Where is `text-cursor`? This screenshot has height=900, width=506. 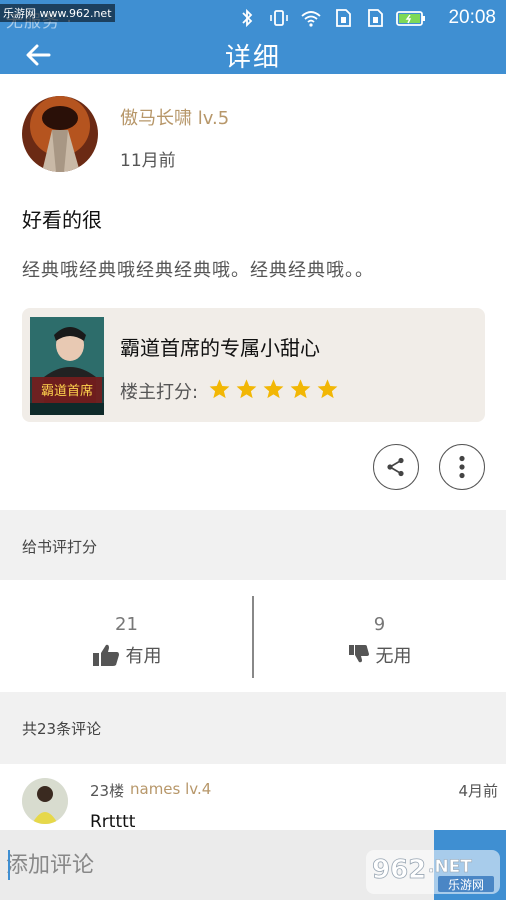 text-cursor is located at coordinates (9, 865).